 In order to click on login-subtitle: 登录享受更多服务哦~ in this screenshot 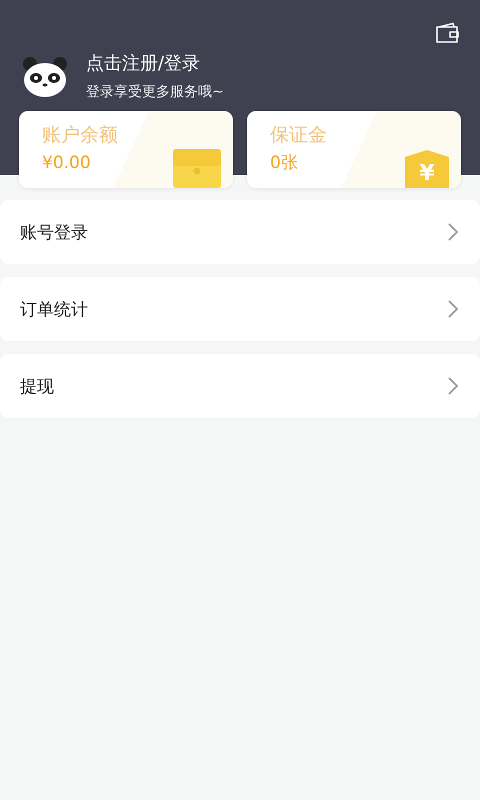, I will do `click(155, 92)`.